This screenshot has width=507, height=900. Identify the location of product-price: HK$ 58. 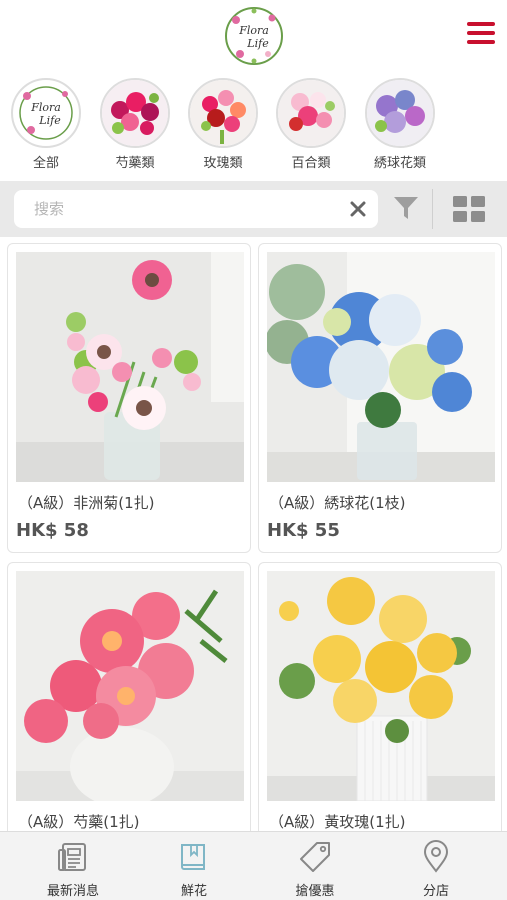
(52, 530).